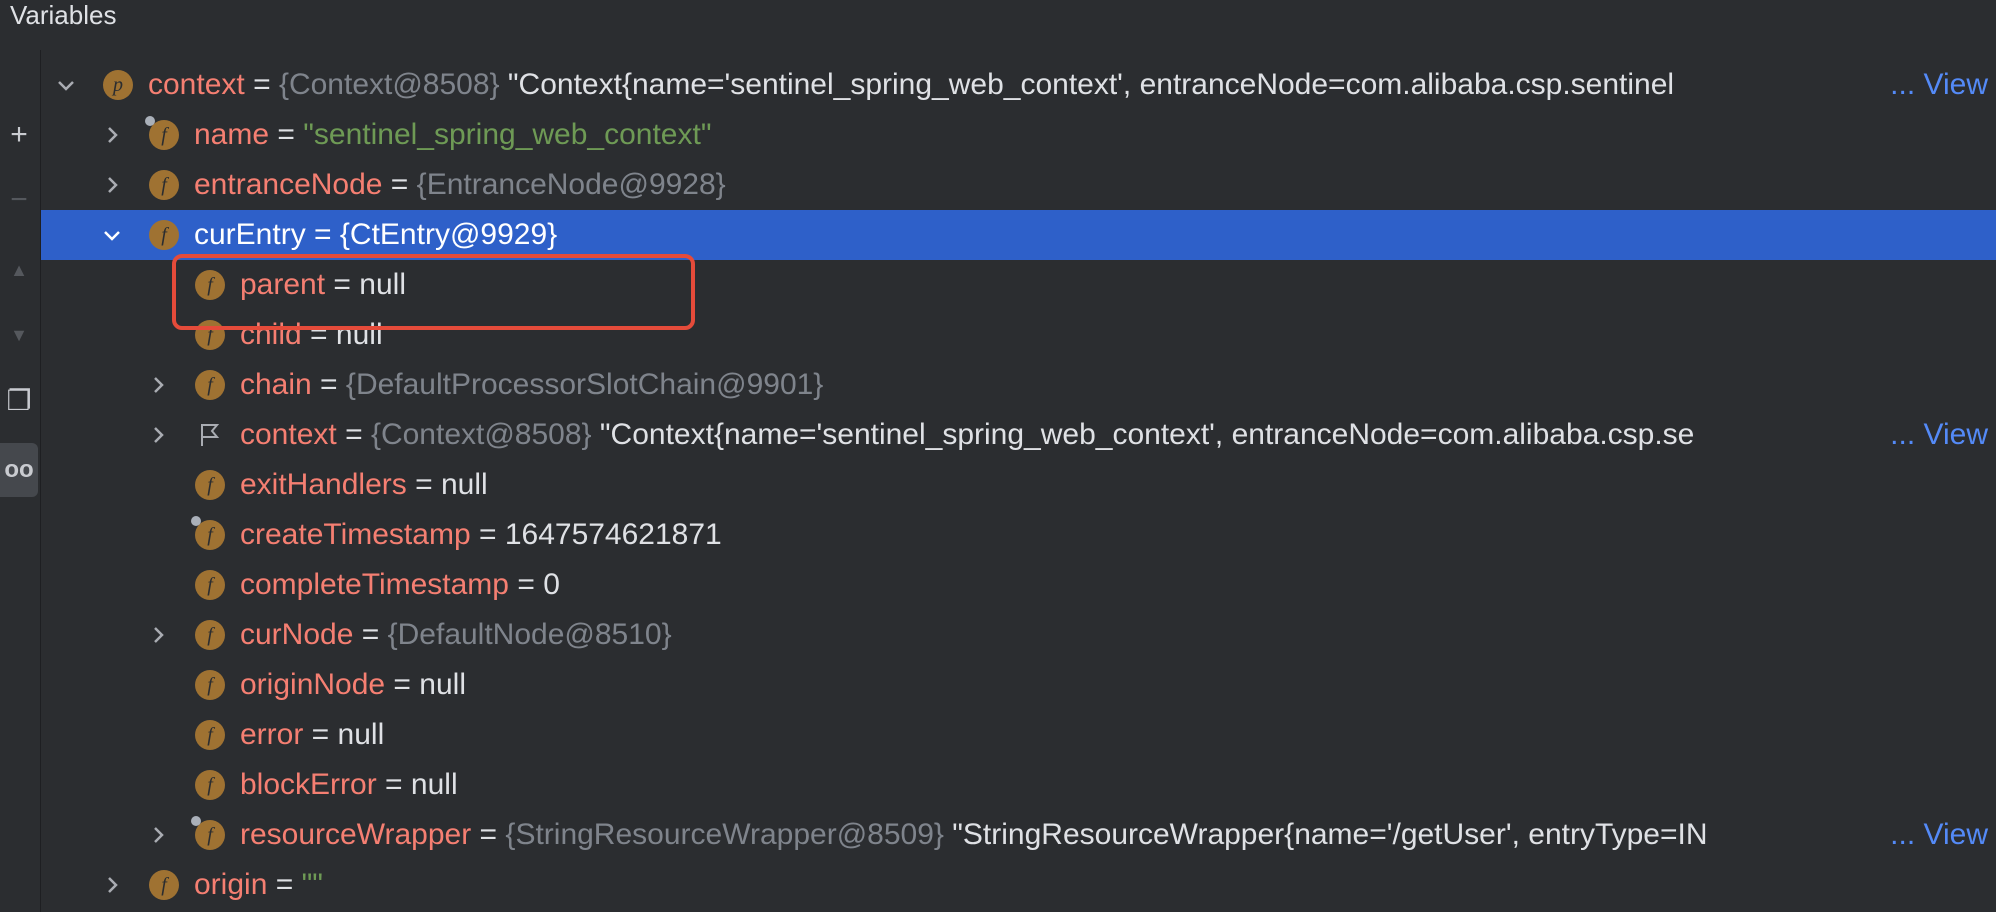 The width and height of the screenshot is (1996, 912). Describe the element at coordinates (998, 25) in the screenshot. I see `variables-panel-header: Variables` at that location.